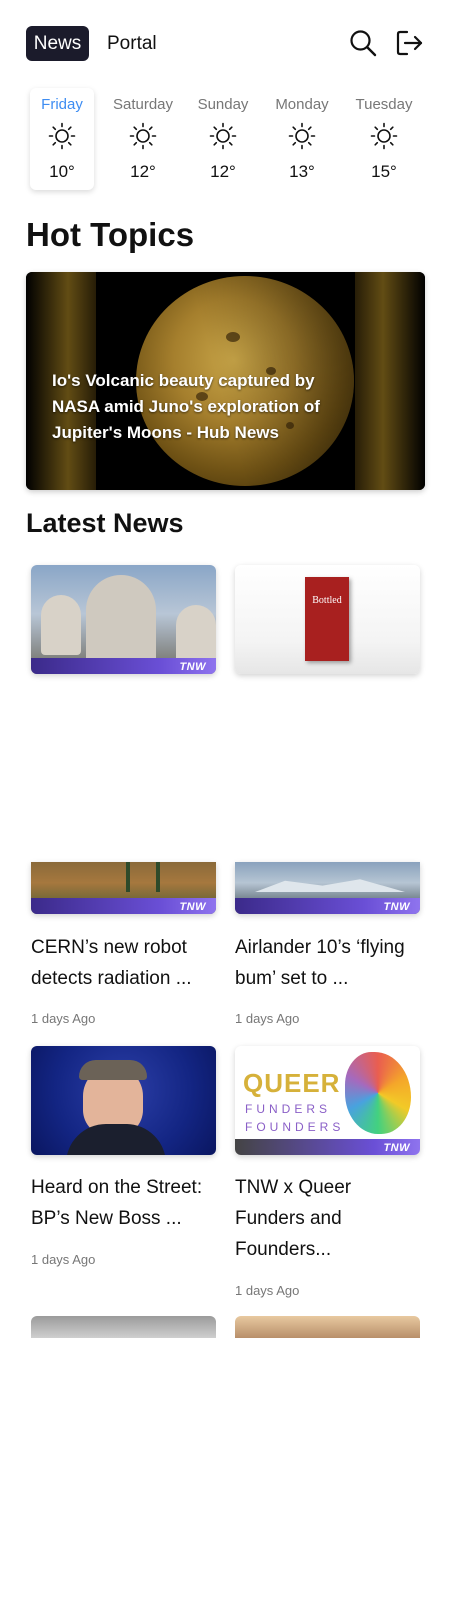 The height and width of the screenshot is (1617, 451). I want to click on weather-day-friday: Friday 10°, so click(62, 139).